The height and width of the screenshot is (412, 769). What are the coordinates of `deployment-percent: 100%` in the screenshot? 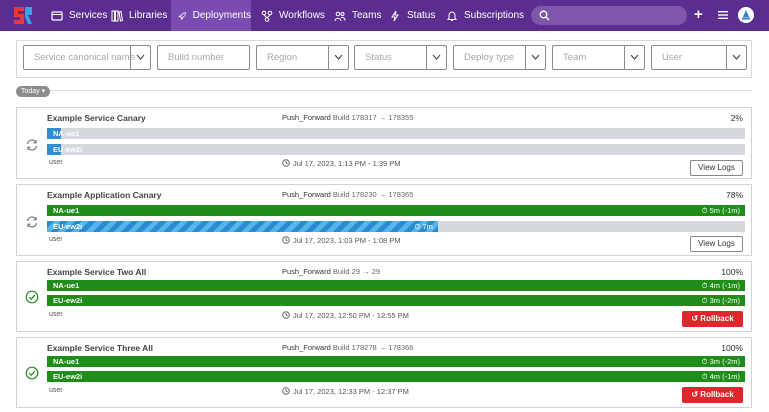 It's located at (732, 348).